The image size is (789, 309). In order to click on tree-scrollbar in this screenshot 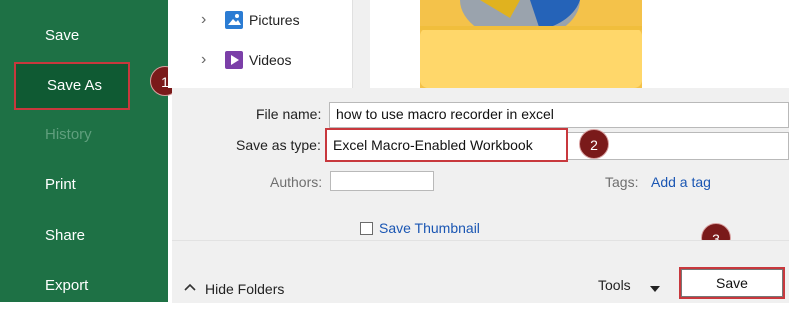, I will do `click(361, 44)`.